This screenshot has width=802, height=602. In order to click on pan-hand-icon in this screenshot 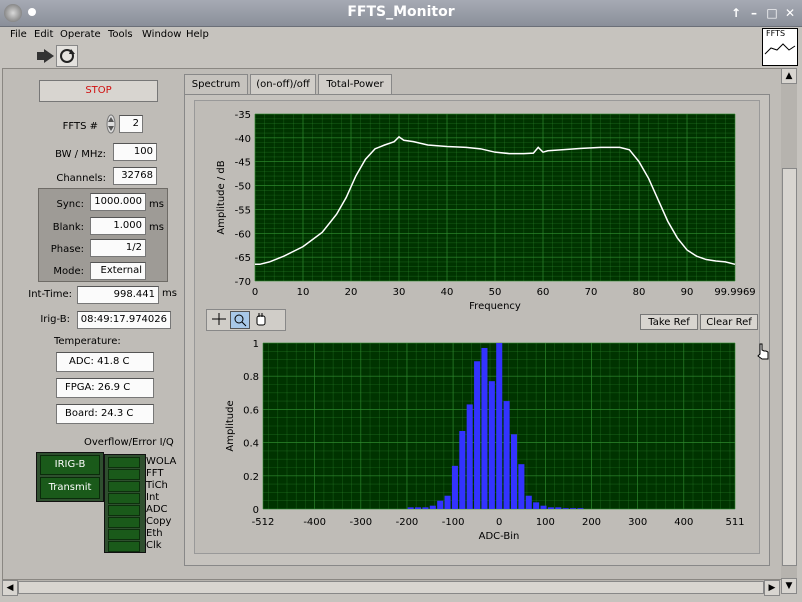, I will do `click(261, 319)`.